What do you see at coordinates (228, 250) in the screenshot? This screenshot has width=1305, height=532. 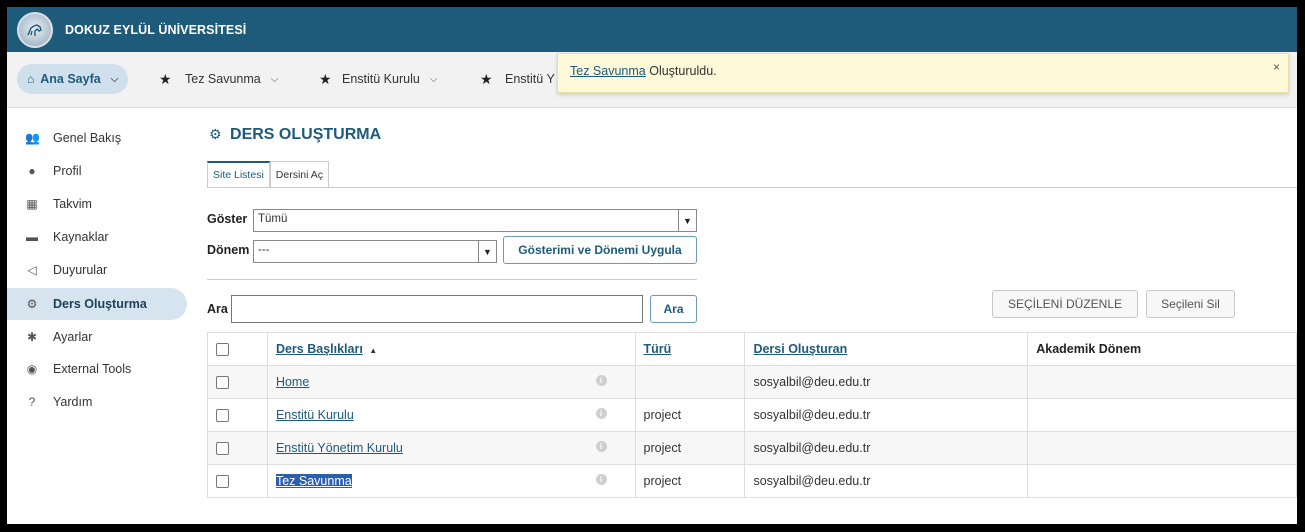 I see `term-label: Dönem` at bounding box center [228, 250].